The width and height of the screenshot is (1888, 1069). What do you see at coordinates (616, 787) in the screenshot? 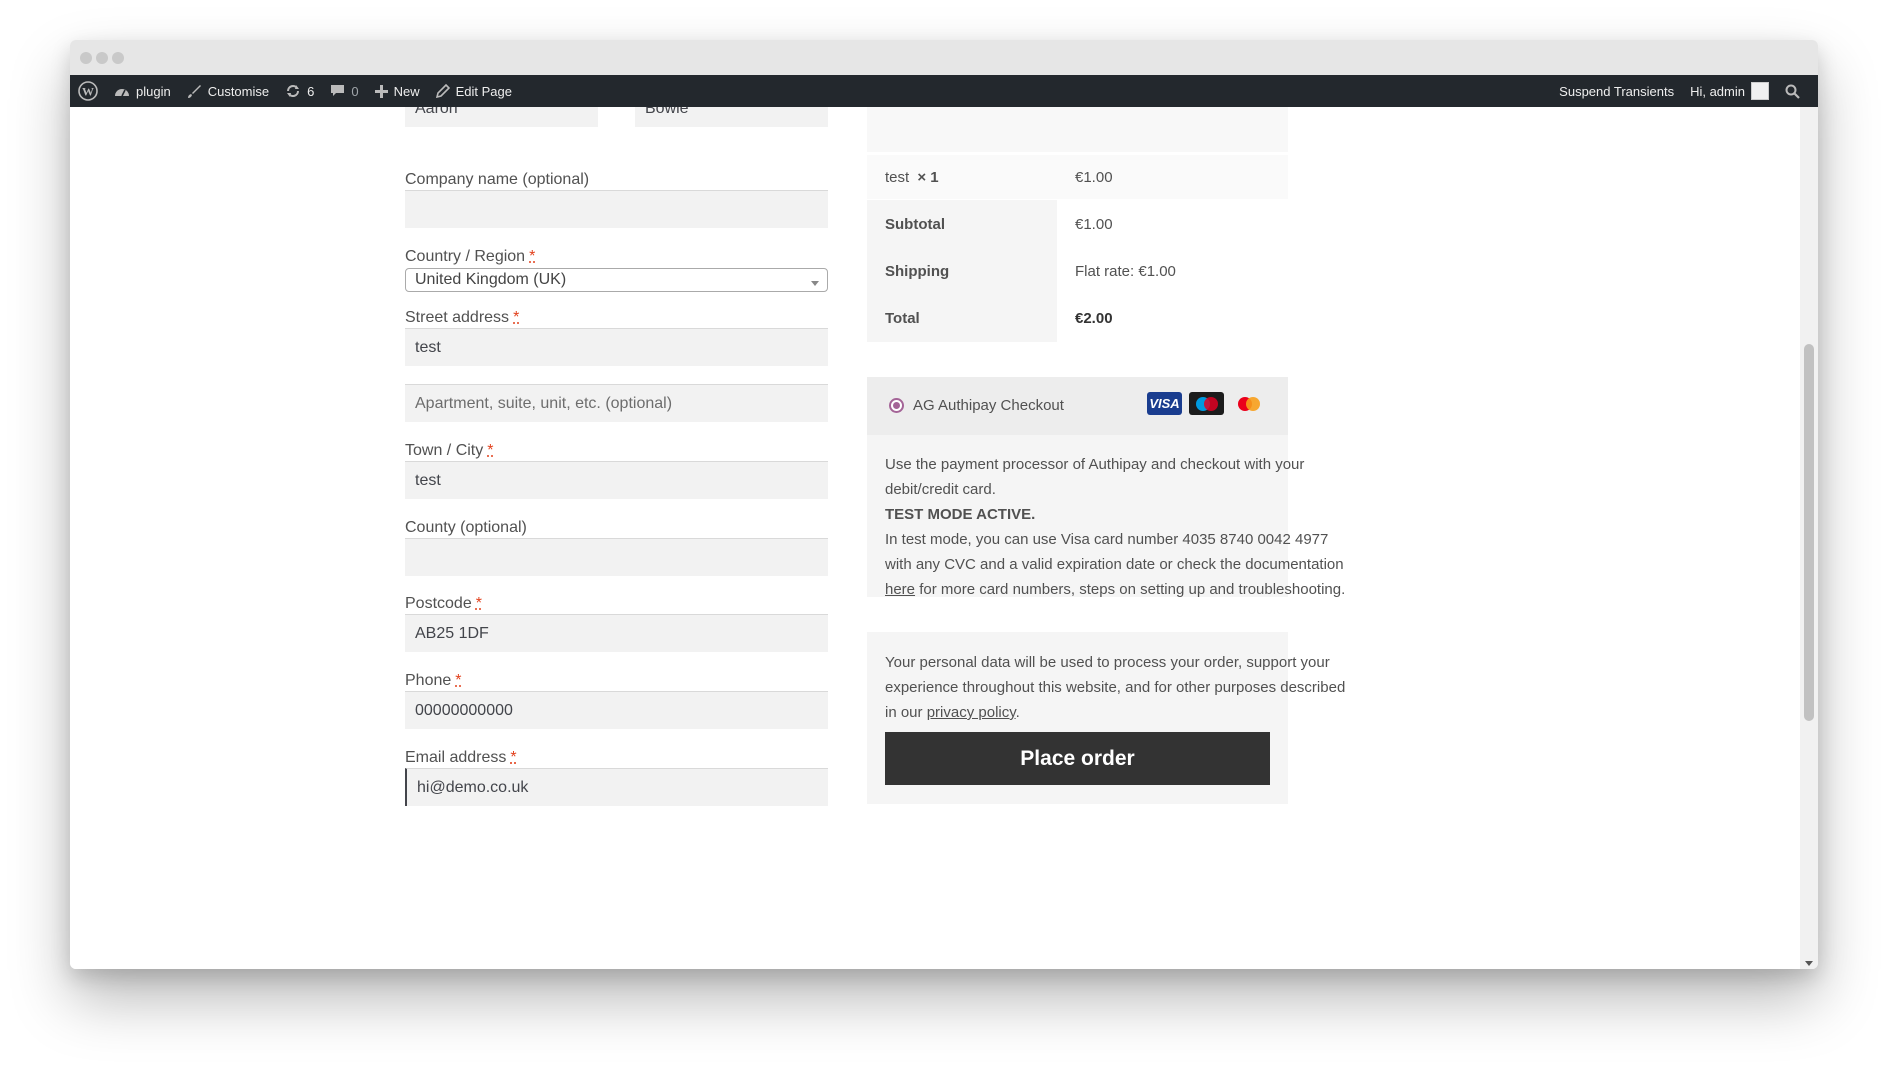
I see `email-field: hi@demo.co.uk` at bounding box center [616, 787].